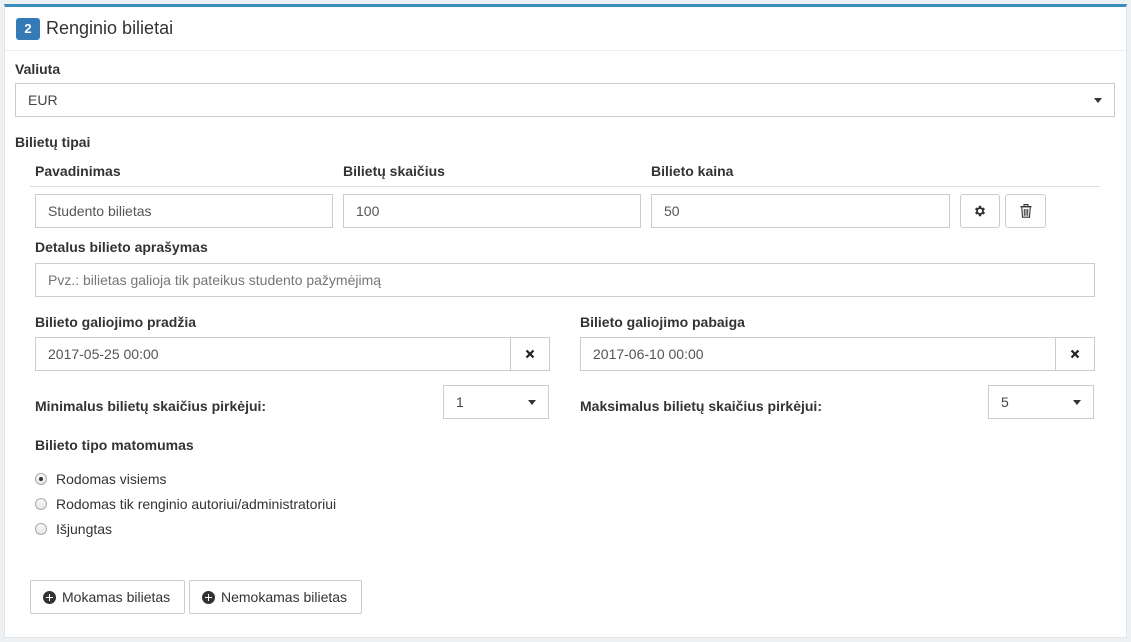 The height and width of the screenshot is (642, 1131). What do you see at coordinates (692, 171) in the screenshot?
I see `column-price-header: Bilieto kaina` at bounding box center [692, 171].